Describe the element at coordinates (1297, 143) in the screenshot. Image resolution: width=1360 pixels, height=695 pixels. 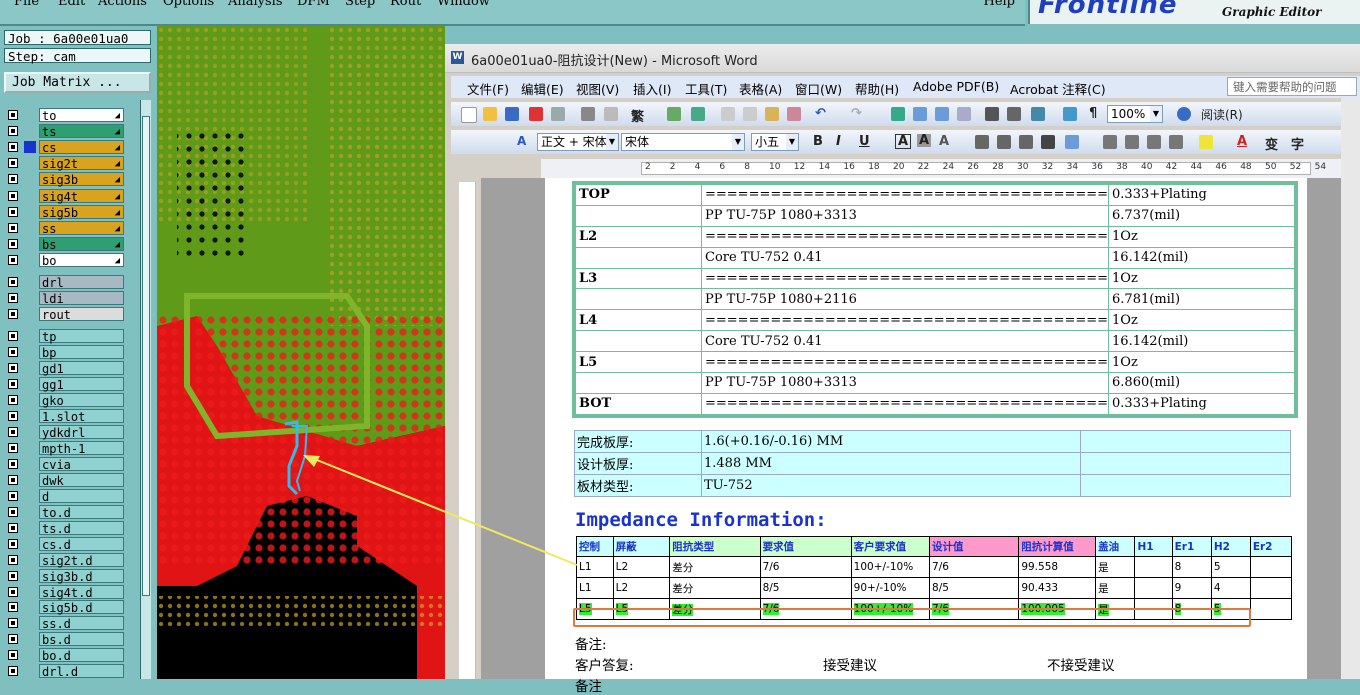
I see `enclose-char-icon: 字` at that location.